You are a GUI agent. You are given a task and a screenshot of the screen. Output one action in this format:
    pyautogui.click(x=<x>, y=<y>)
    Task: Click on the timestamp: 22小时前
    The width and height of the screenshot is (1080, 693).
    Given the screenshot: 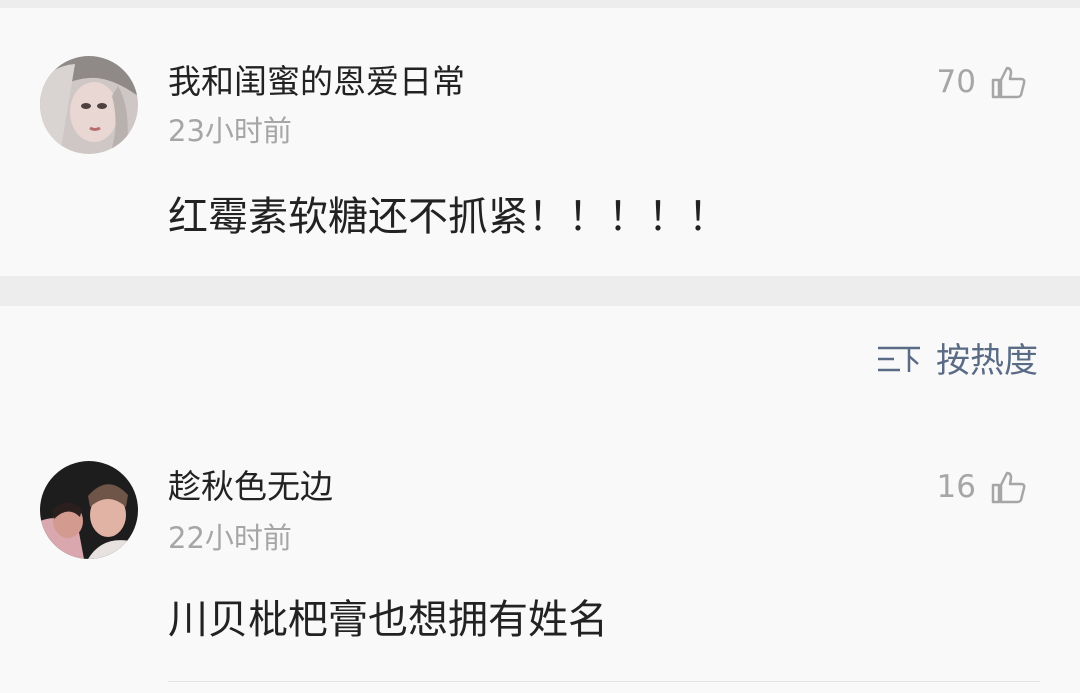 What is the action you would take?
    pyautogui.click(x=230, y=538)
    